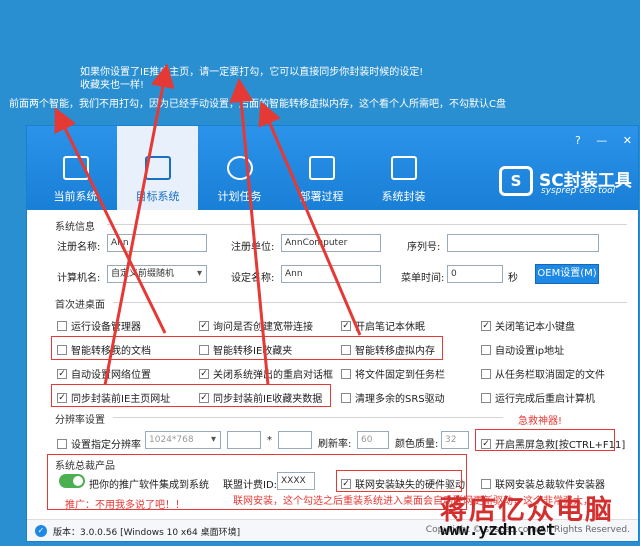  Describe the element at coordinates (247, 348) in the screenshot. I see `highlight-smart-move` at that location.